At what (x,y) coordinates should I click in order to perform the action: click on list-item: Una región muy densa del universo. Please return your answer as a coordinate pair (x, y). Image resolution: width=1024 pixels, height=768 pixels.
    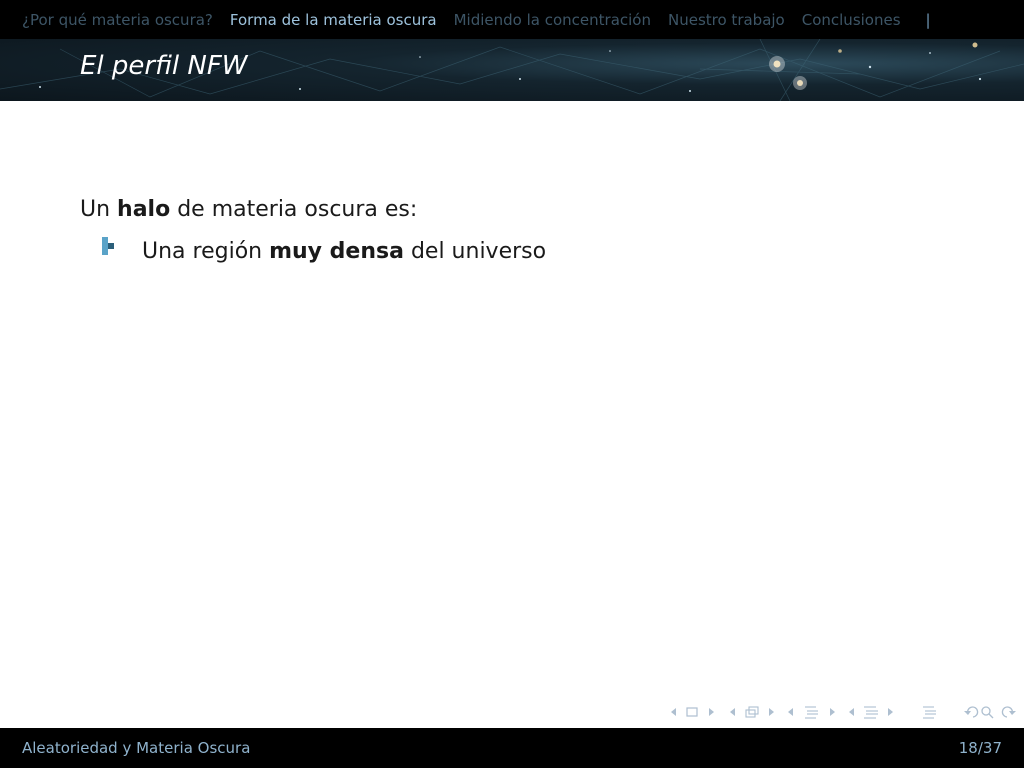
    Looking at the image, I should click on (313, 255).